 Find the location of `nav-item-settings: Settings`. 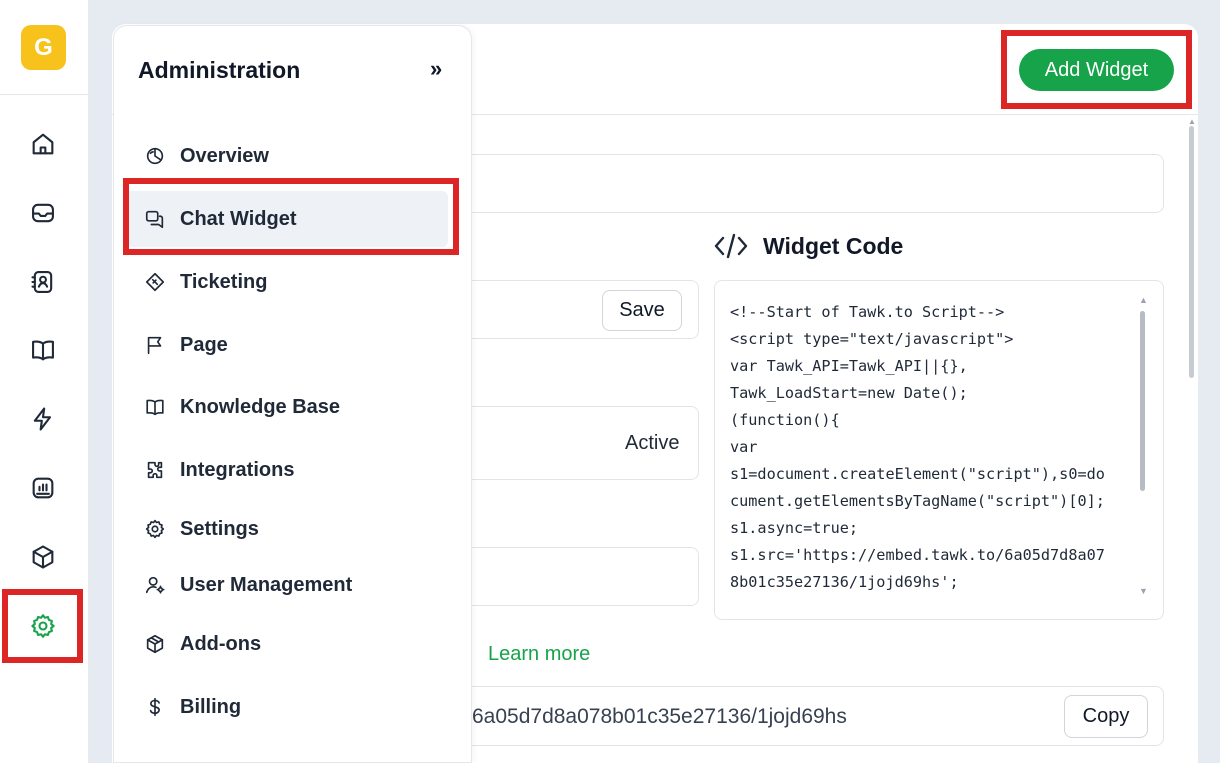

nav-item-settings: Settings is located at coordinates (287, 529).